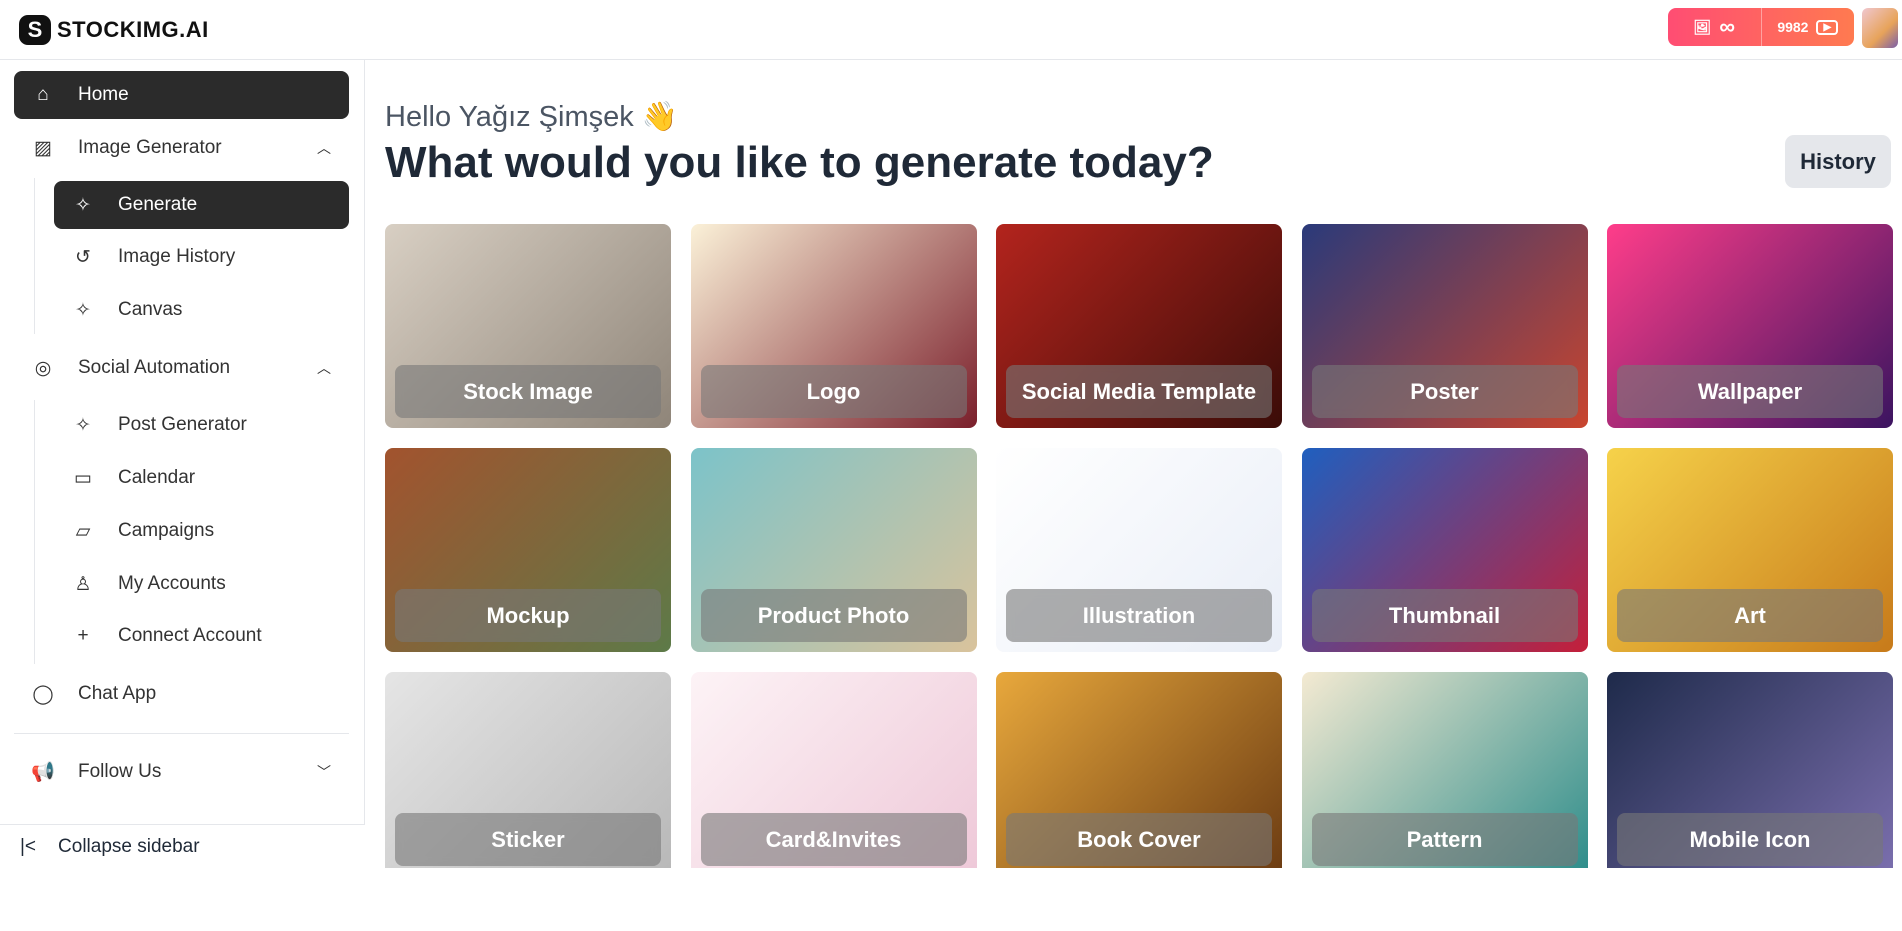 Image resolution: width=1902 pixels, height=931 pixels. I want to click on category-card-art: Art, so click(1750, 550).